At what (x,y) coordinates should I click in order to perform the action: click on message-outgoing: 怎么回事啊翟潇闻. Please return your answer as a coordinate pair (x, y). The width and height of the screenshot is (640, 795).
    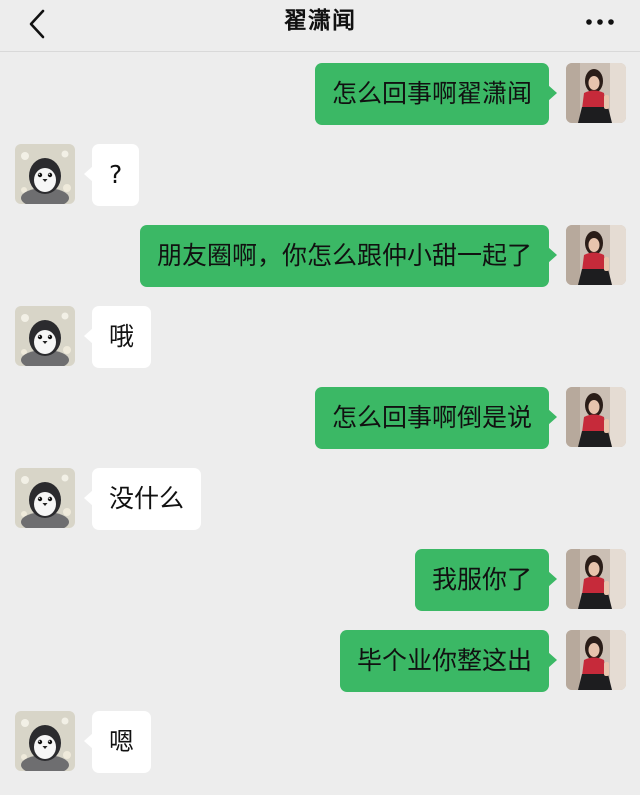
    Looking at the image, I should click on (320, 94).